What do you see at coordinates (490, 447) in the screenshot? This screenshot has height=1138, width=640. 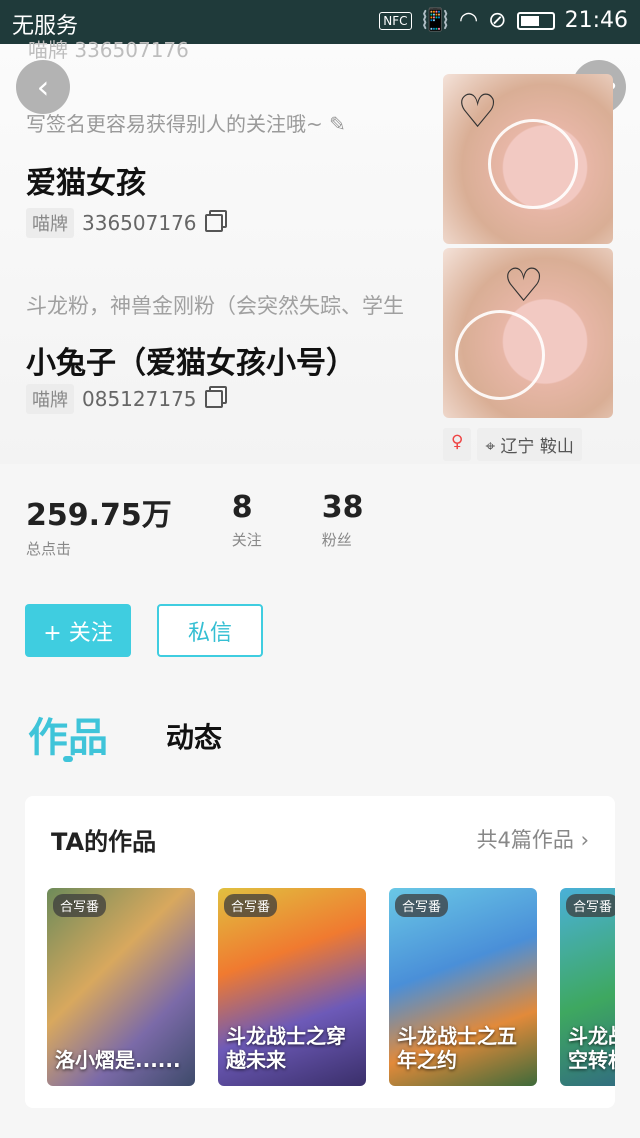 I see `location-pin-icon: ⌖` at bounding box center [490, 447].